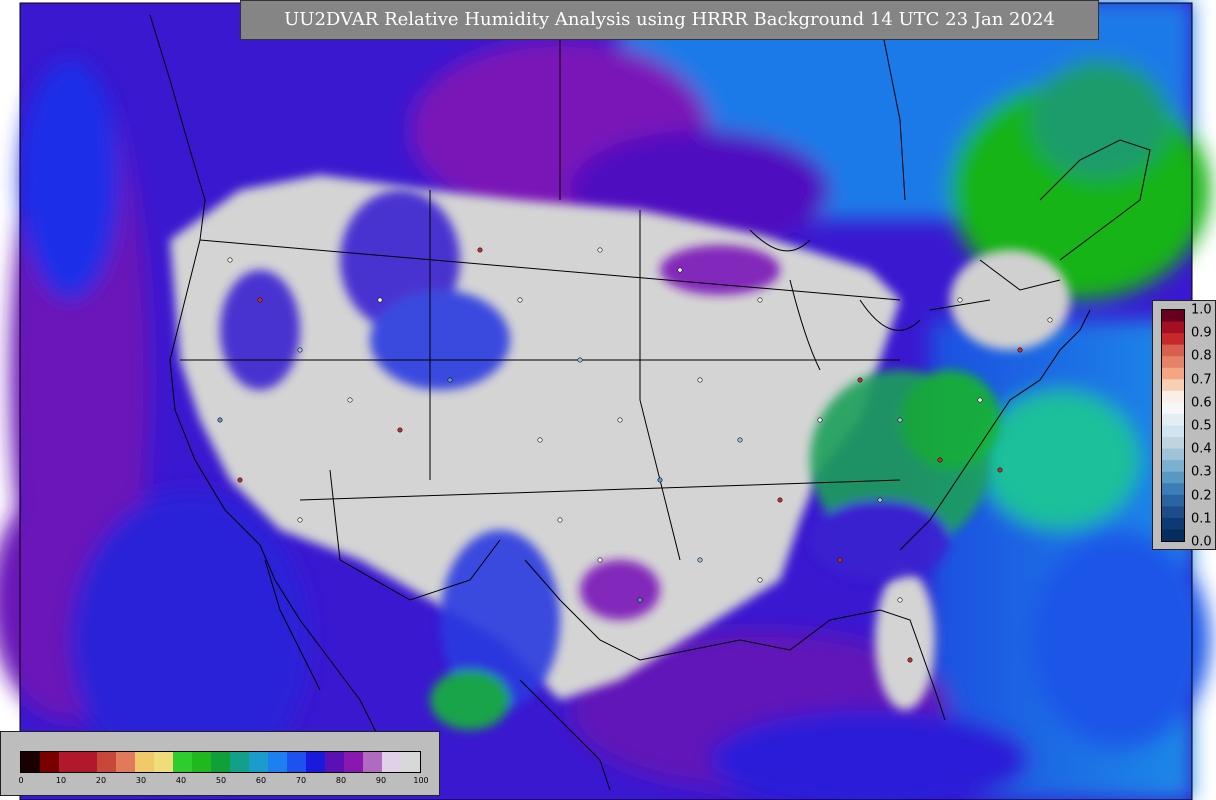 Image resolution: width=1216 pixels, height=800 pixels. Describe the element at coordinates (1201, 519) in the screenshot. I see `observation-colorbar-tick-label: 0.1` at that location.